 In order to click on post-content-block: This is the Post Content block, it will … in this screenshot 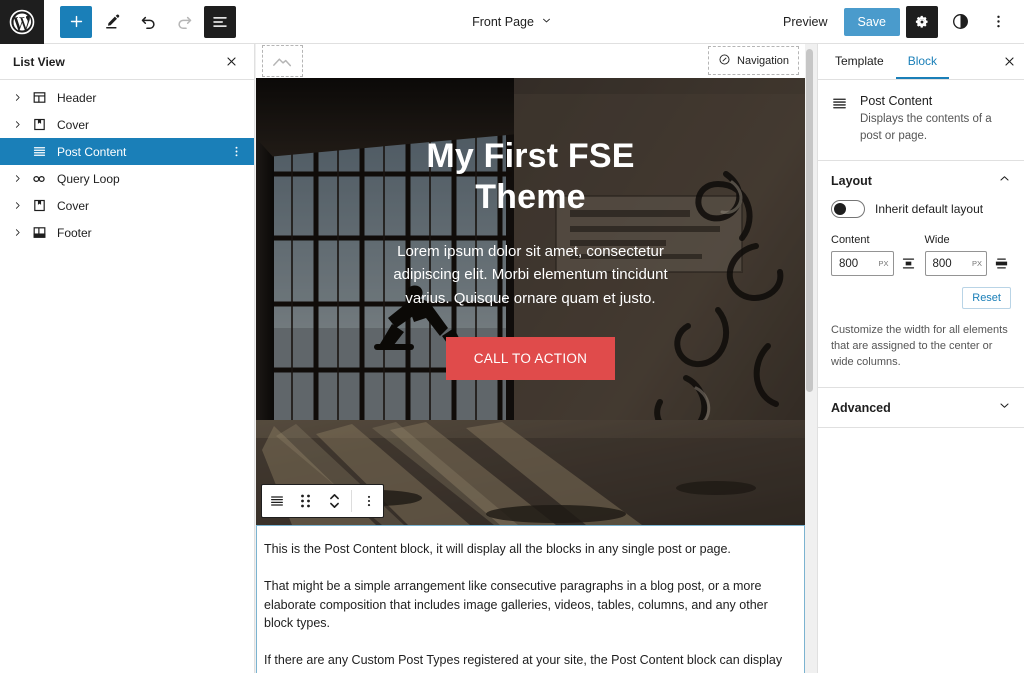, I will do `click(530, 599)`.